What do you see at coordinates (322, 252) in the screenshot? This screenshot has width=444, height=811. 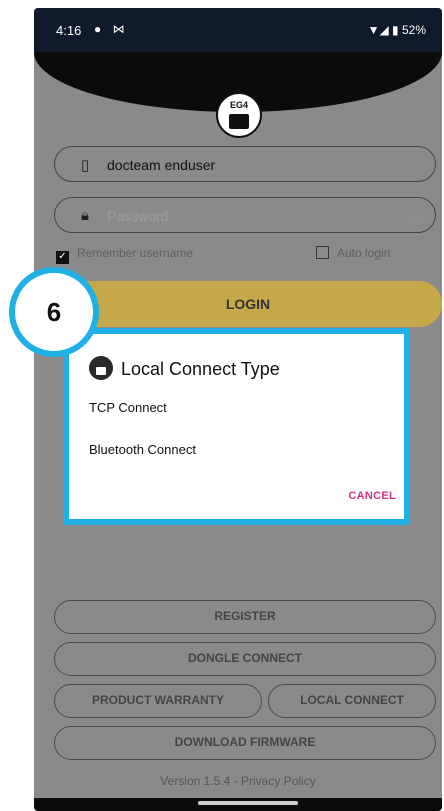 I see `checkbox-unchecked-icon` at bounding box center [322, 252].